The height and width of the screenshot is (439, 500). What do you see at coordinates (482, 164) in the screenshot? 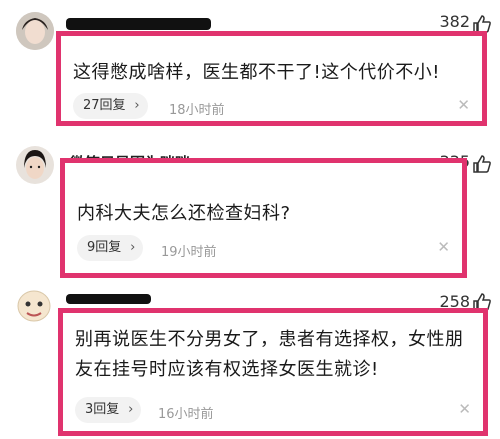
I see `thumb-up-icon` at bounding box center [482, 164].